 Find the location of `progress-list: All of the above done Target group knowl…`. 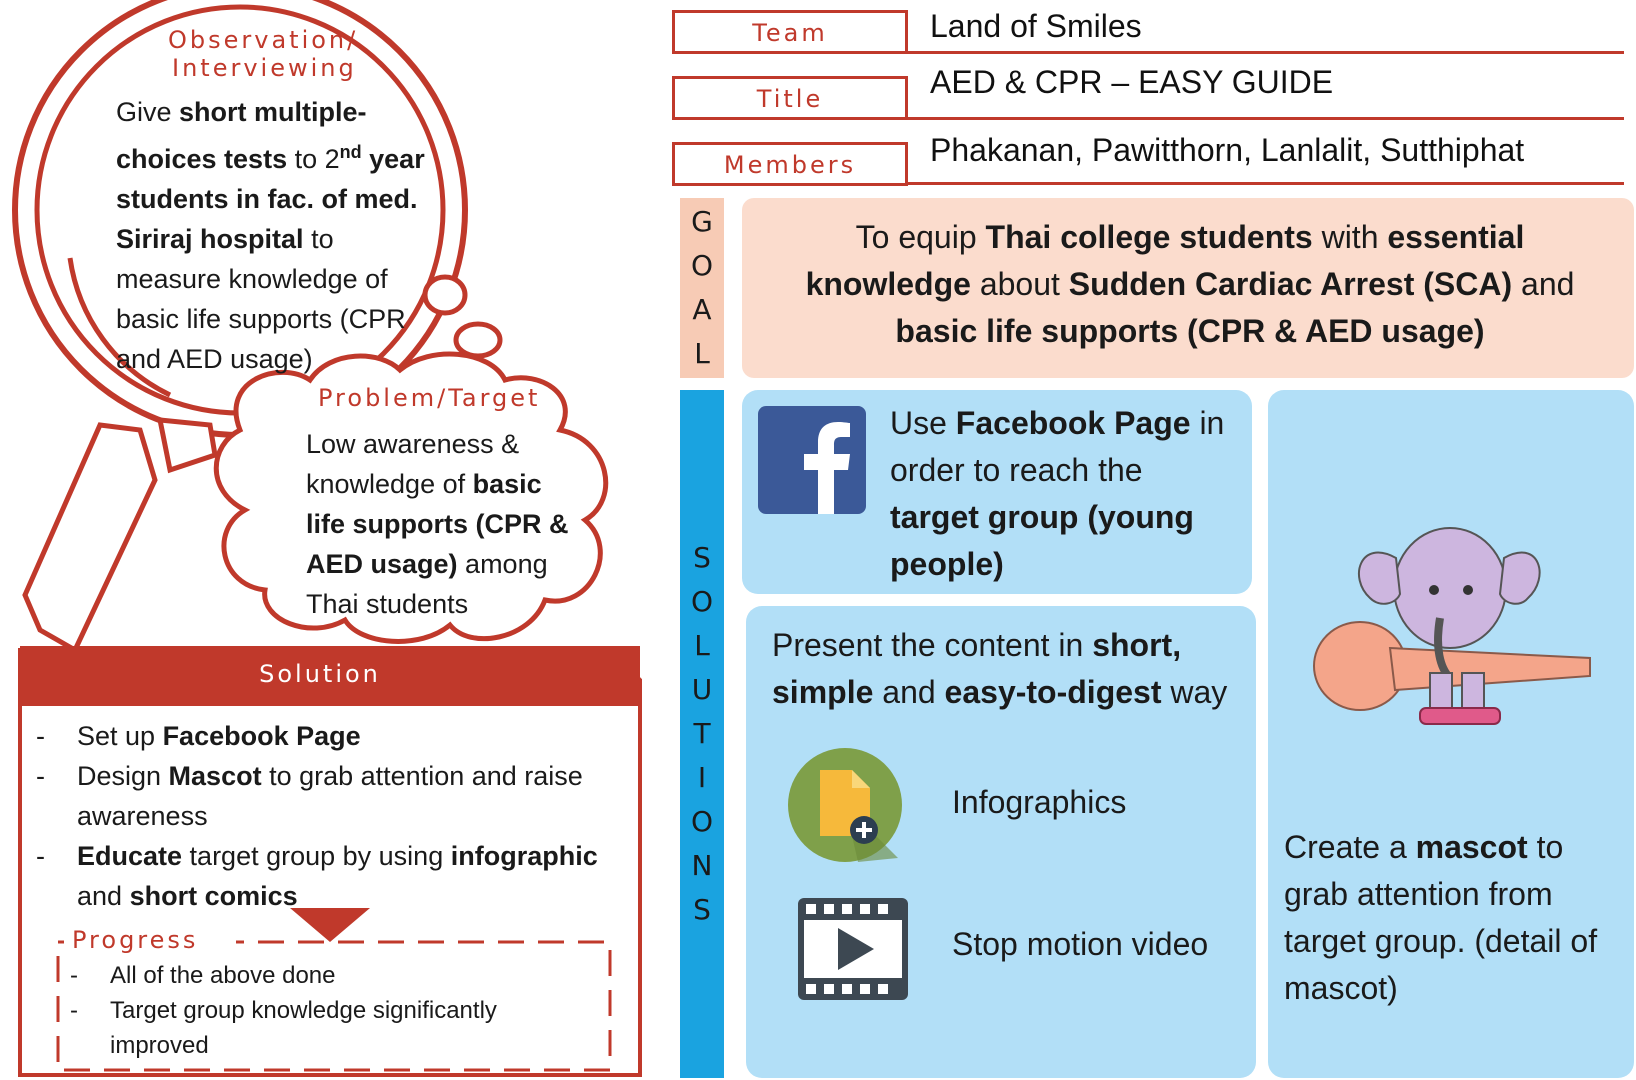

progress-list: All of the above done Target group knowl… is located at coordinates (326, 1010).